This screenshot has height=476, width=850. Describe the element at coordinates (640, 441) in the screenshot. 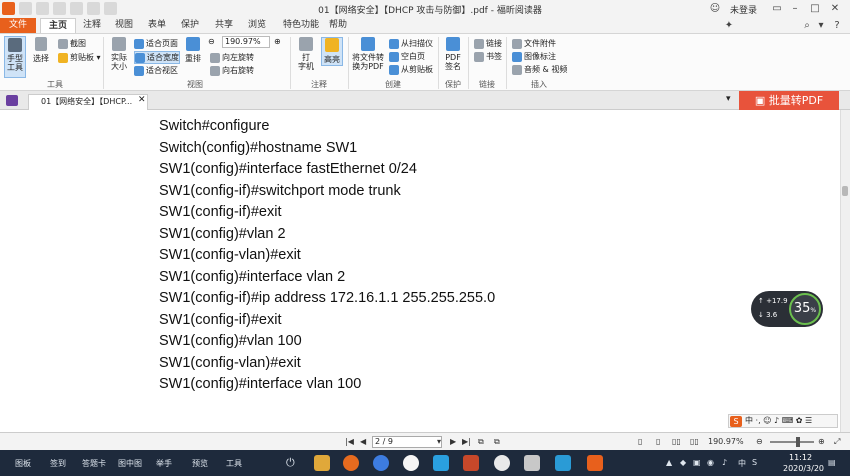

I see `single-page-icon: ▯` at that location.